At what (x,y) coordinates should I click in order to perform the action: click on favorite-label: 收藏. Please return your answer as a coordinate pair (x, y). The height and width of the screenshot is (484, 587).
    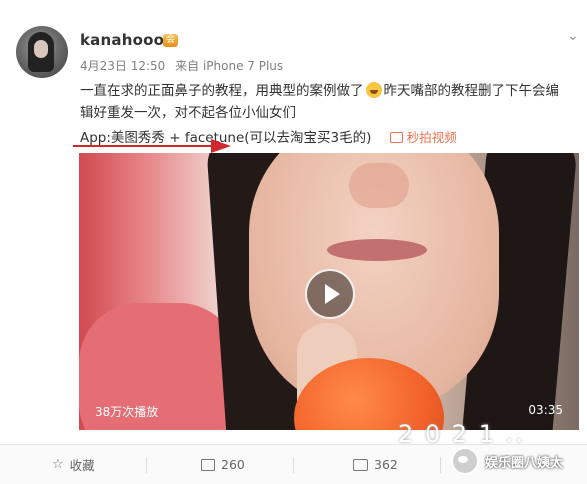
    Looking at the image, I should click on (82, 465).